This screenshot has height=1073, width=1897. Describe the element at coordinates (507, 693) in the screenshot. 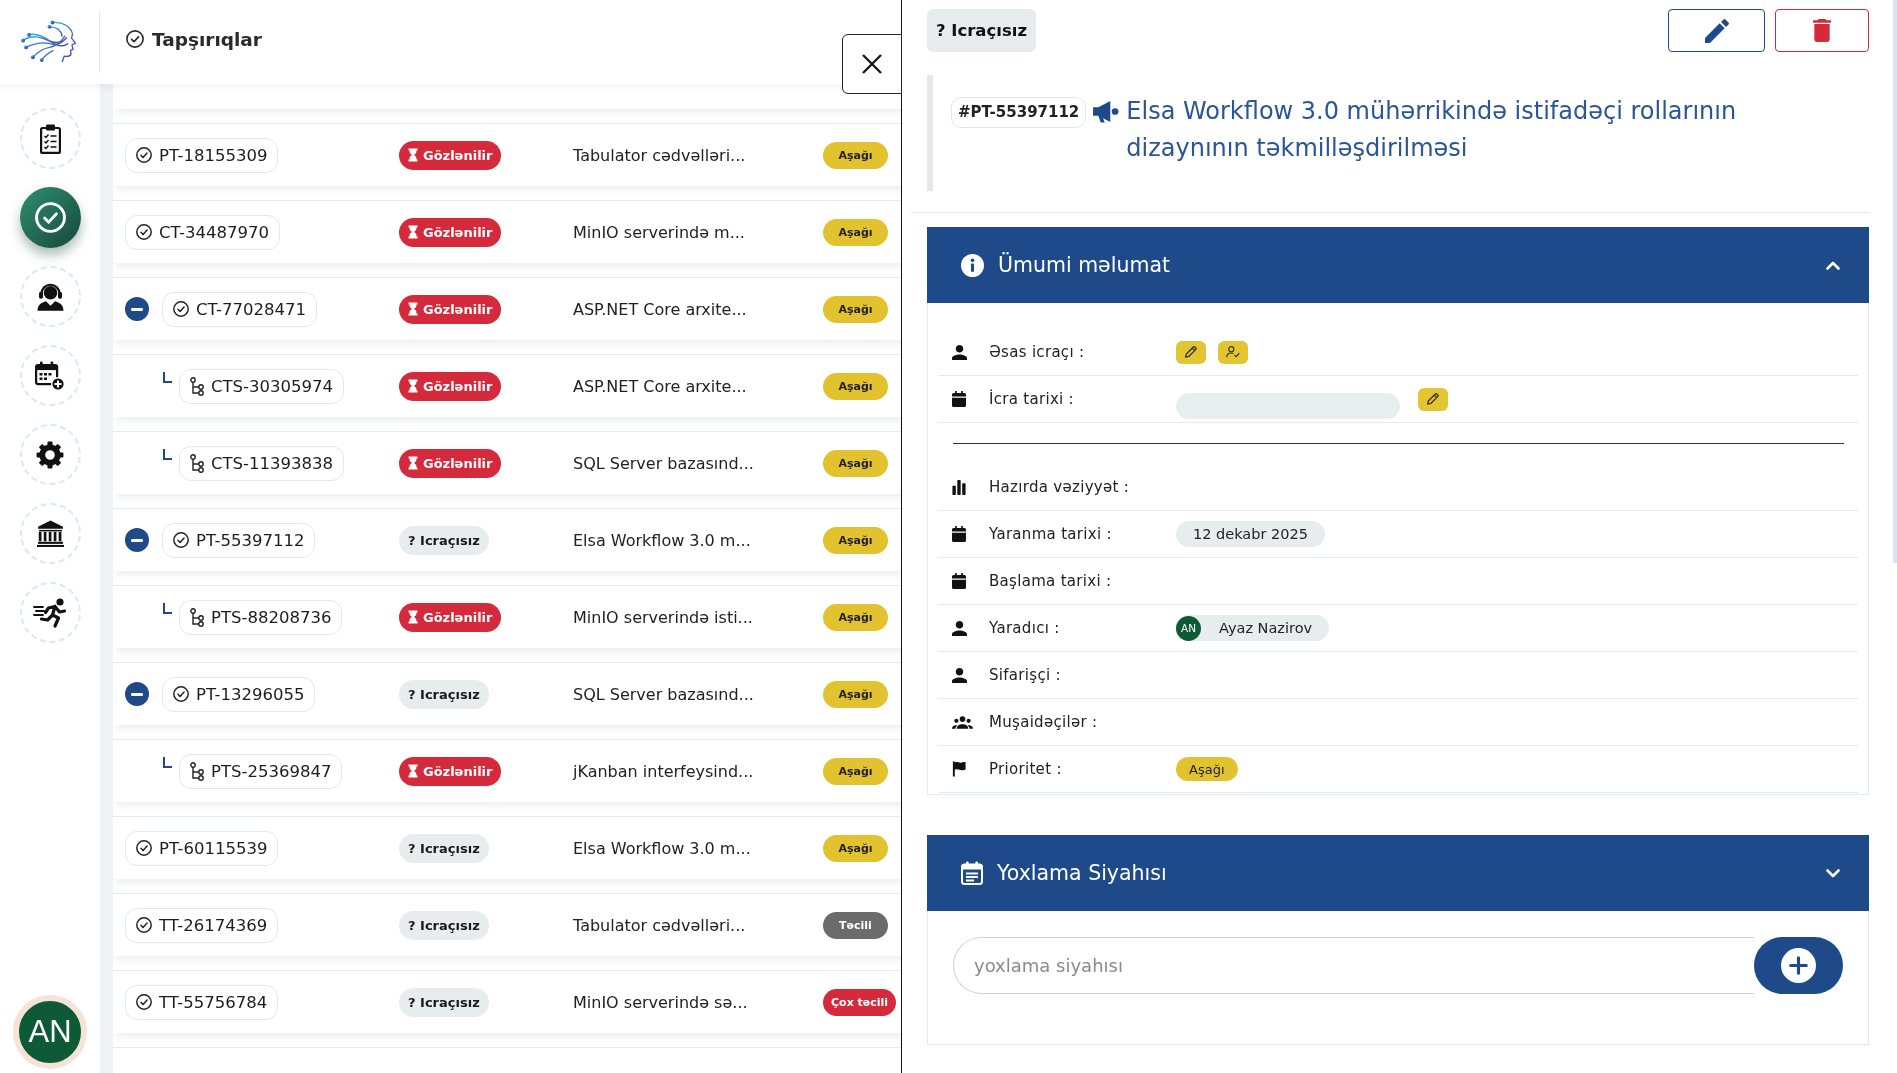

I see `task-card: PT-13296055 ? Icraçısız SQL Server bazasınd... Aşağı` at that location.